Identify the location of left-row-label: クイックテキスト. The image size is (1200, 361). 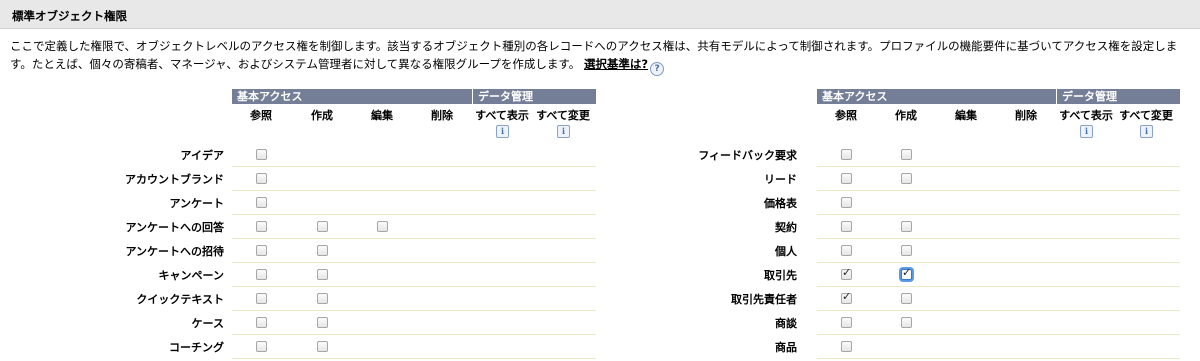
(180, 299).